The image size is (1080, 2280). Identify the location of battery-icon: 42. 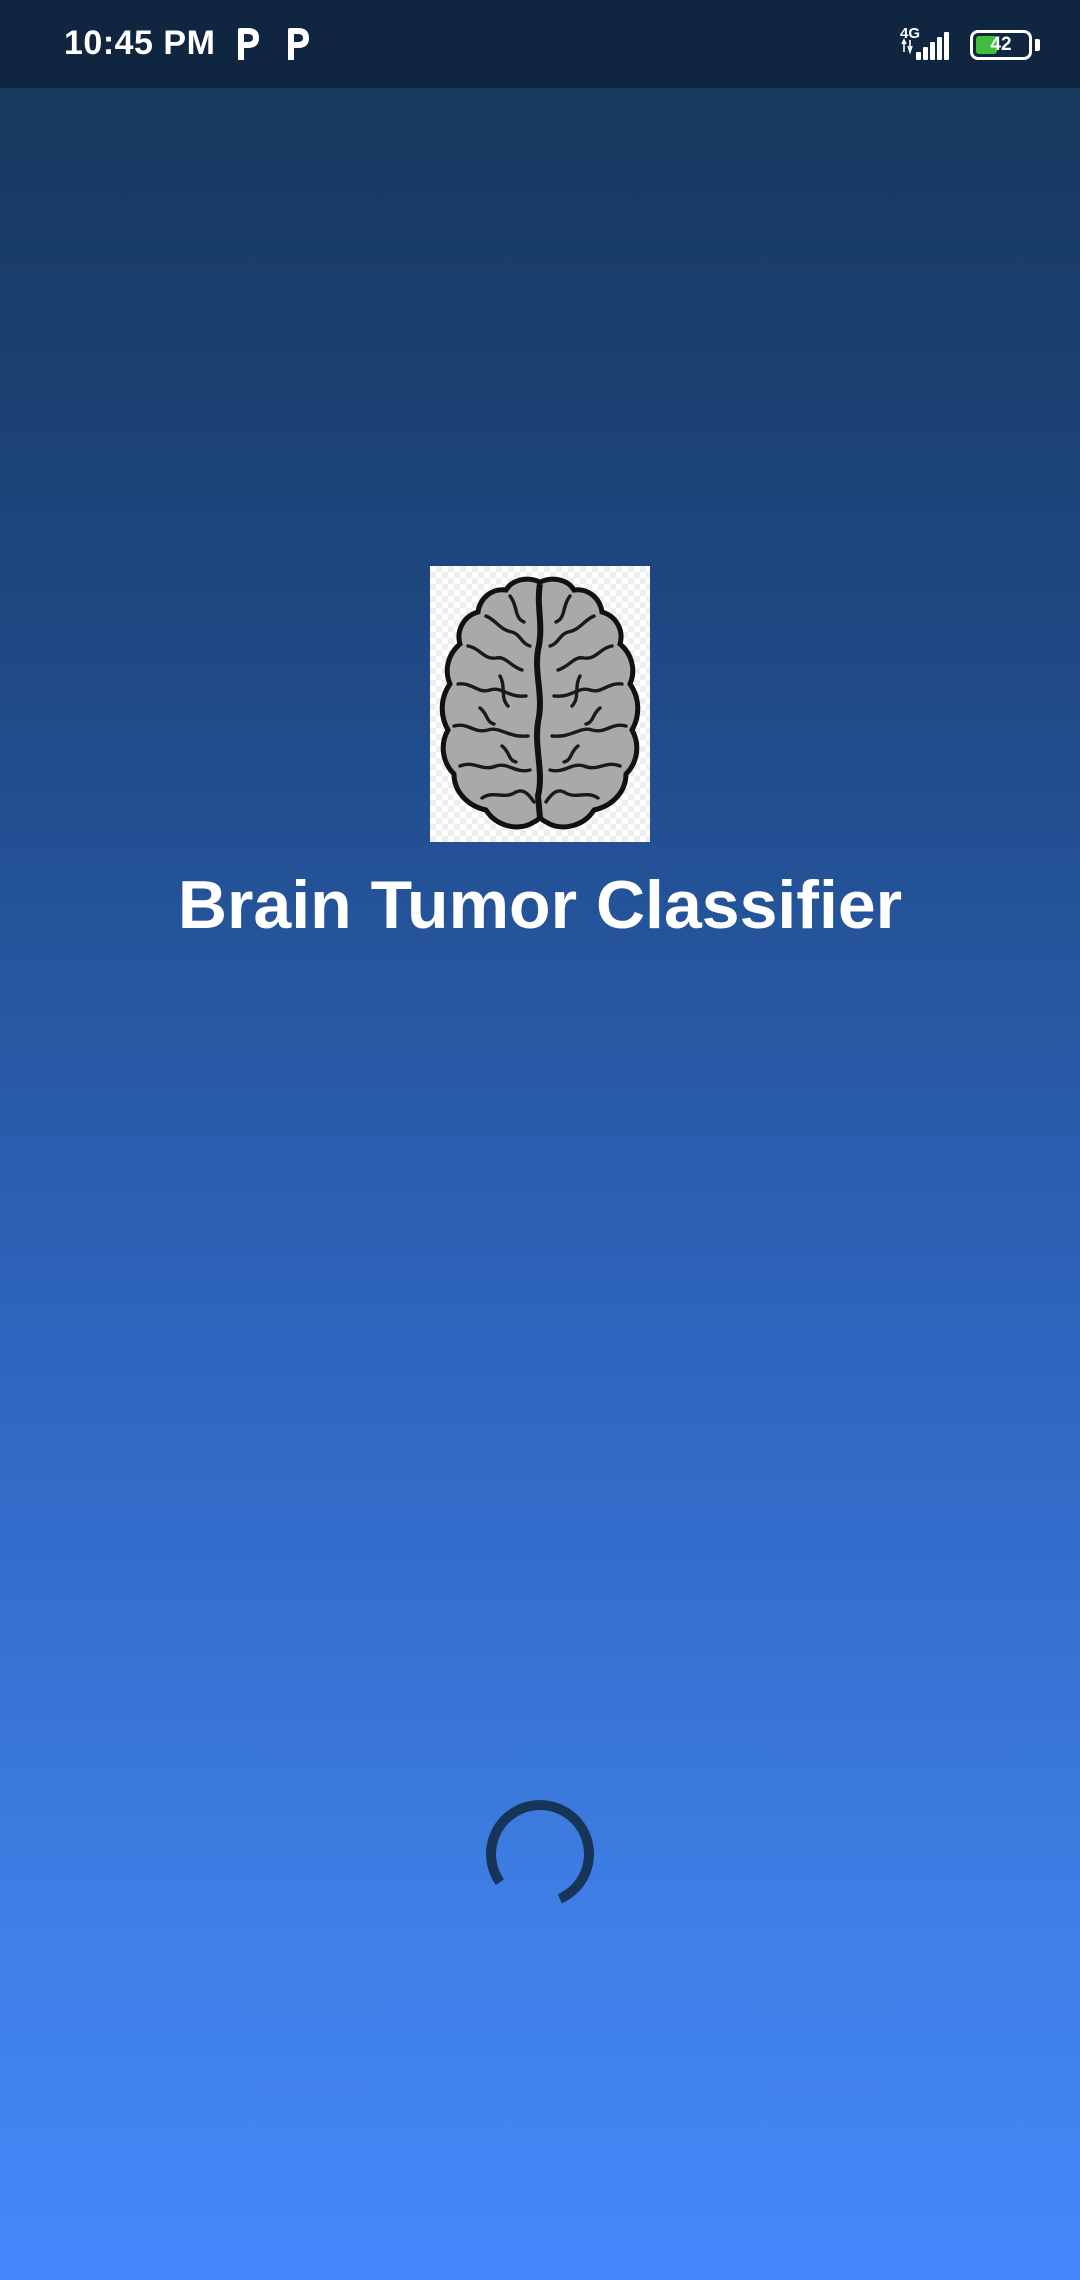
(1001, 45).